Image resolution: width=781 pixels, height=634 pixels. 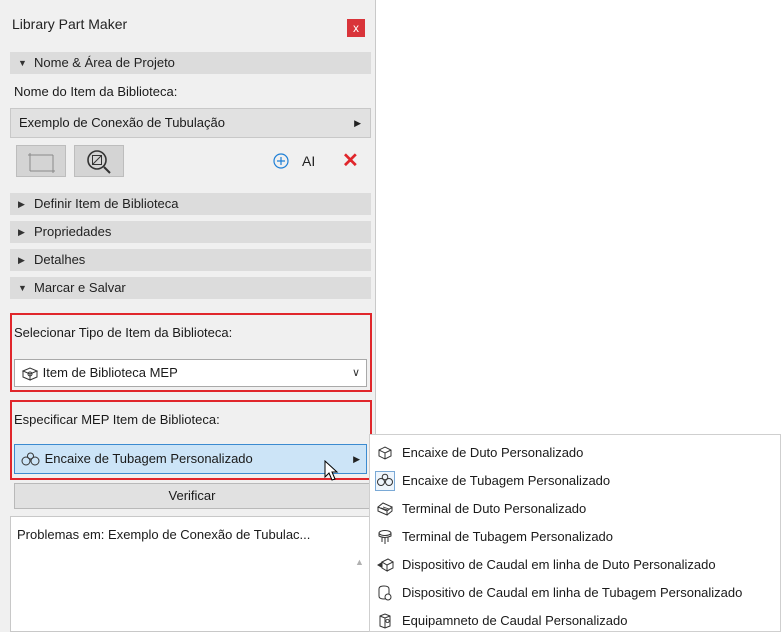 I want to click on section-label: Definir Item de Biblioteca, so click(x=106, y=203).